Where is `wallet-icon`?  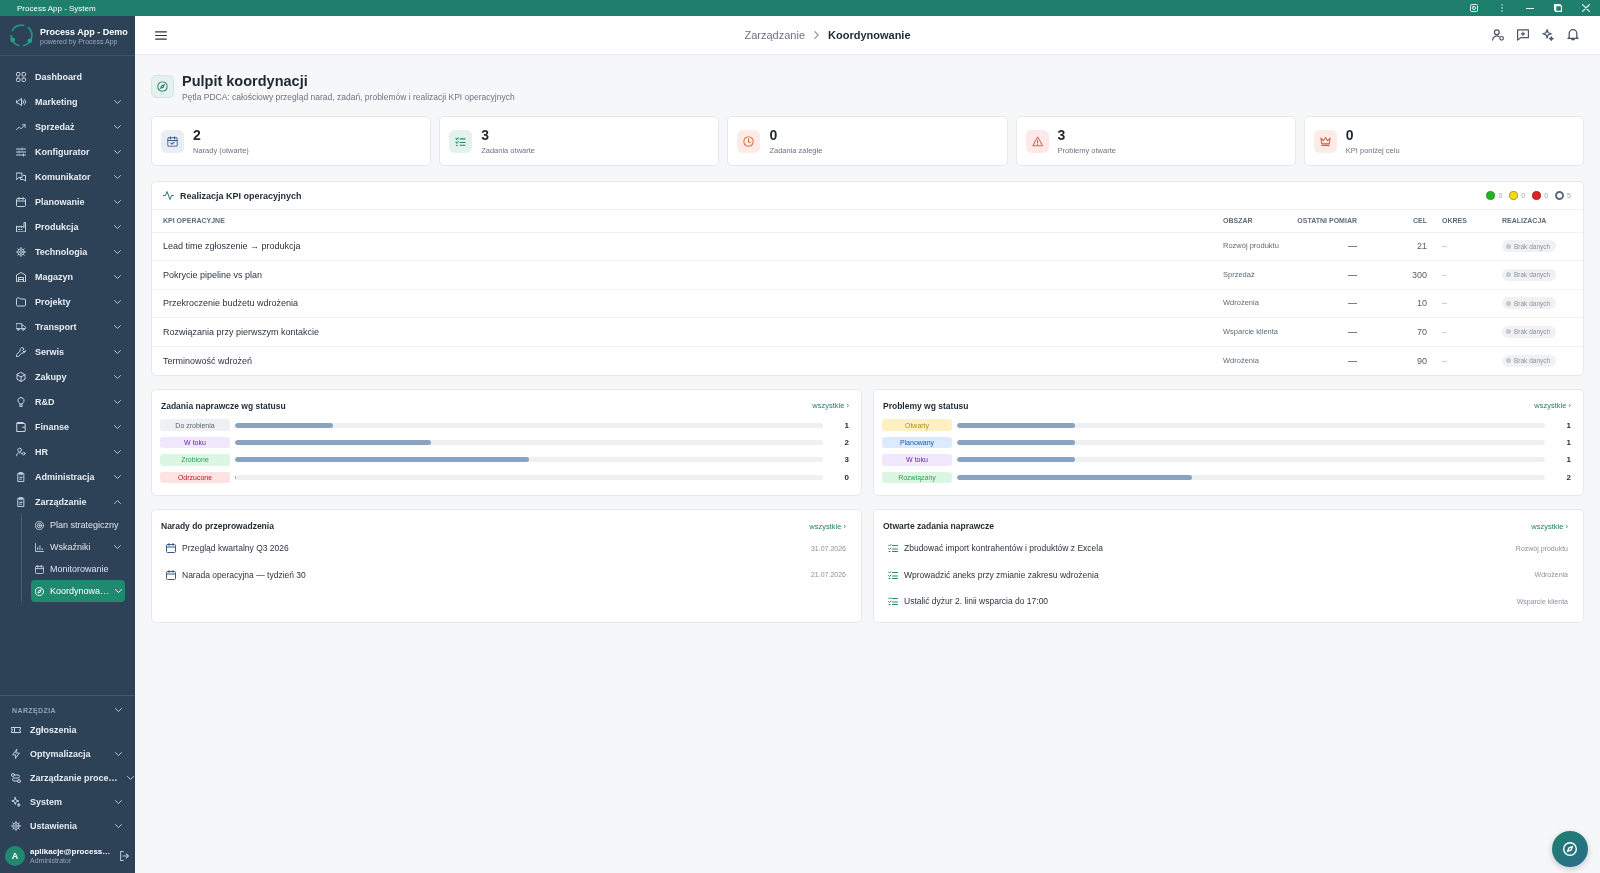
wallet-icon is located at coordinates (21, 426).